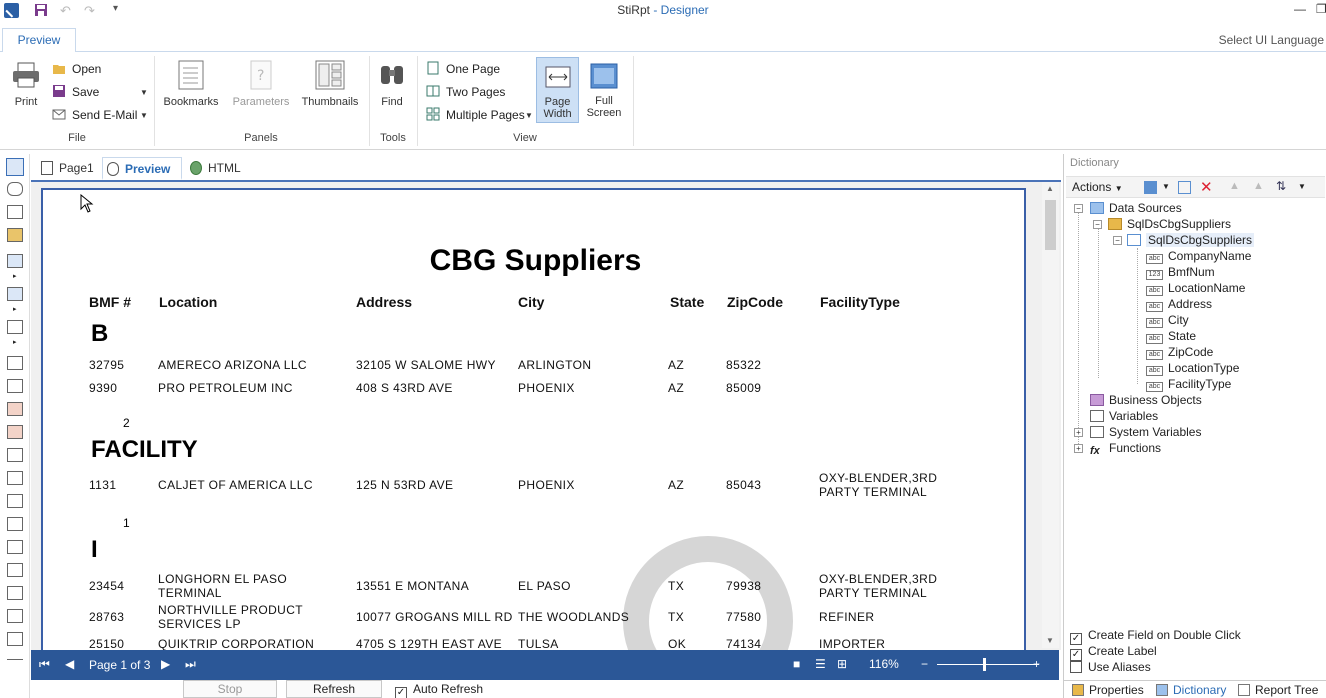 The width and height of the screenshot is (1326, 698). Describe the element at coordinates (75, 92) in the screenshot. I see `save-button: Save` at that location.